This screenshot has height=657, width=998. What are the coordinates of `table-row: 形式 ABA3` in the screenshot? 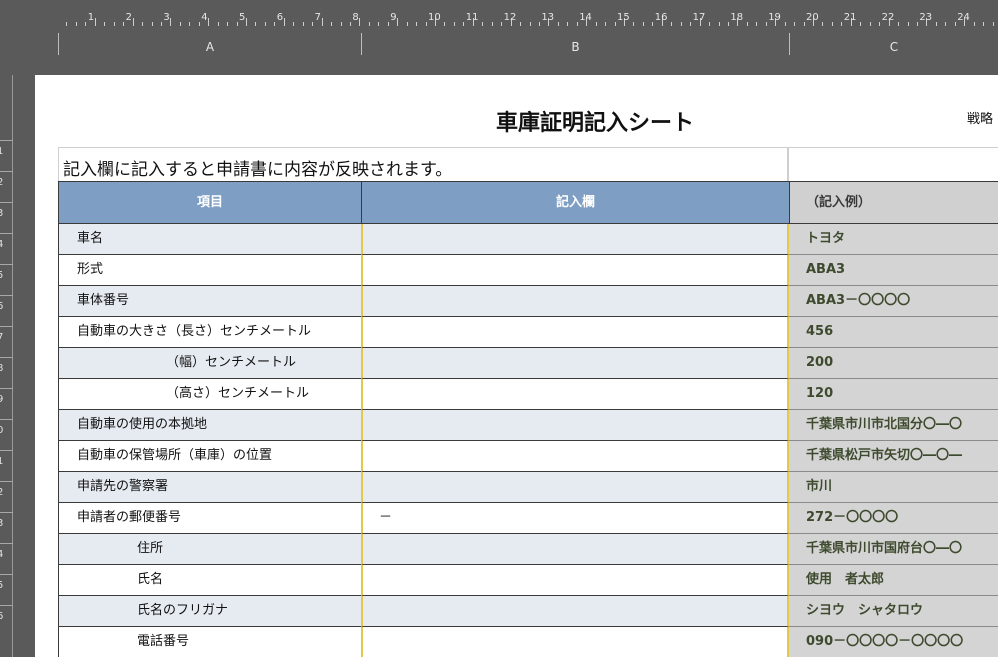 It's located at (528, 270).